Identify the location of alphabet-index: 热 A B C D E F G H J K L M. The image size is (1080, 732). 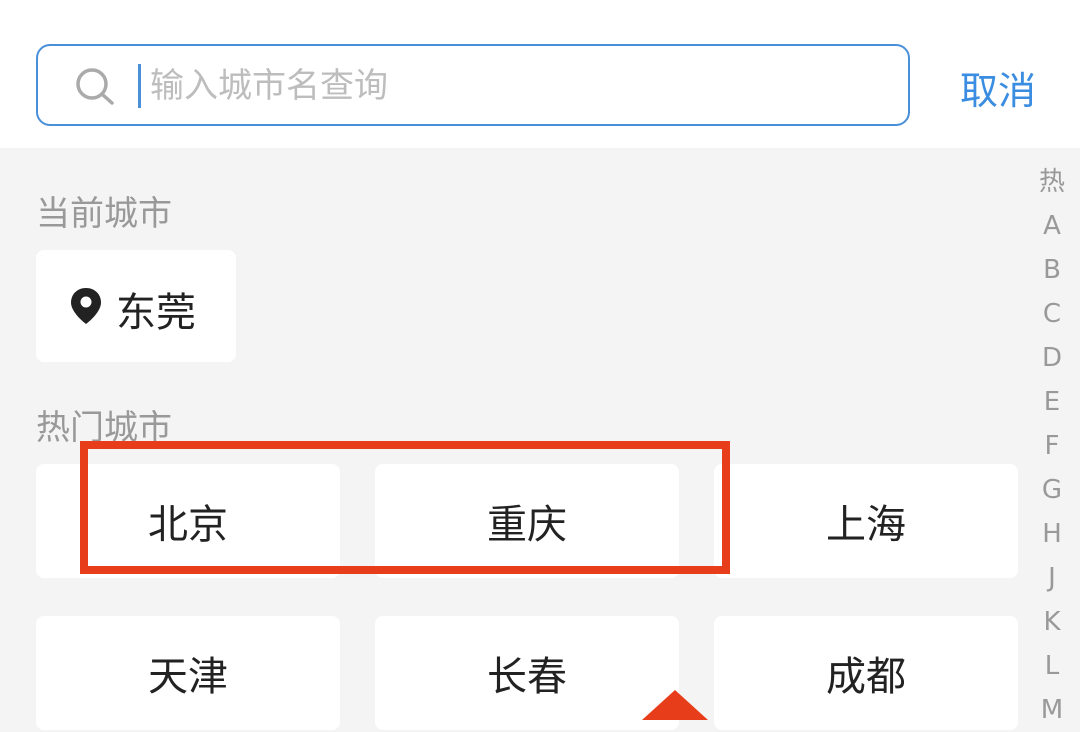
(1052, 446).